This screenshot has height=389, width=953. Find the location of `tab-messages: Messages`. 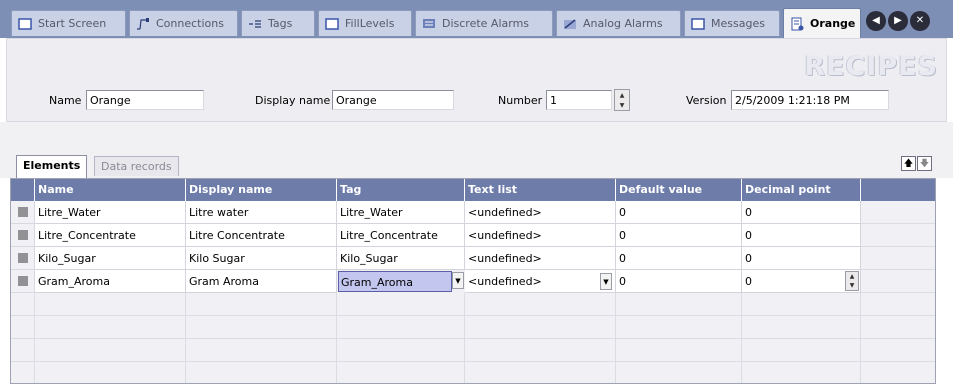

tab-messages: Messages is located at coordinates (732, 23).